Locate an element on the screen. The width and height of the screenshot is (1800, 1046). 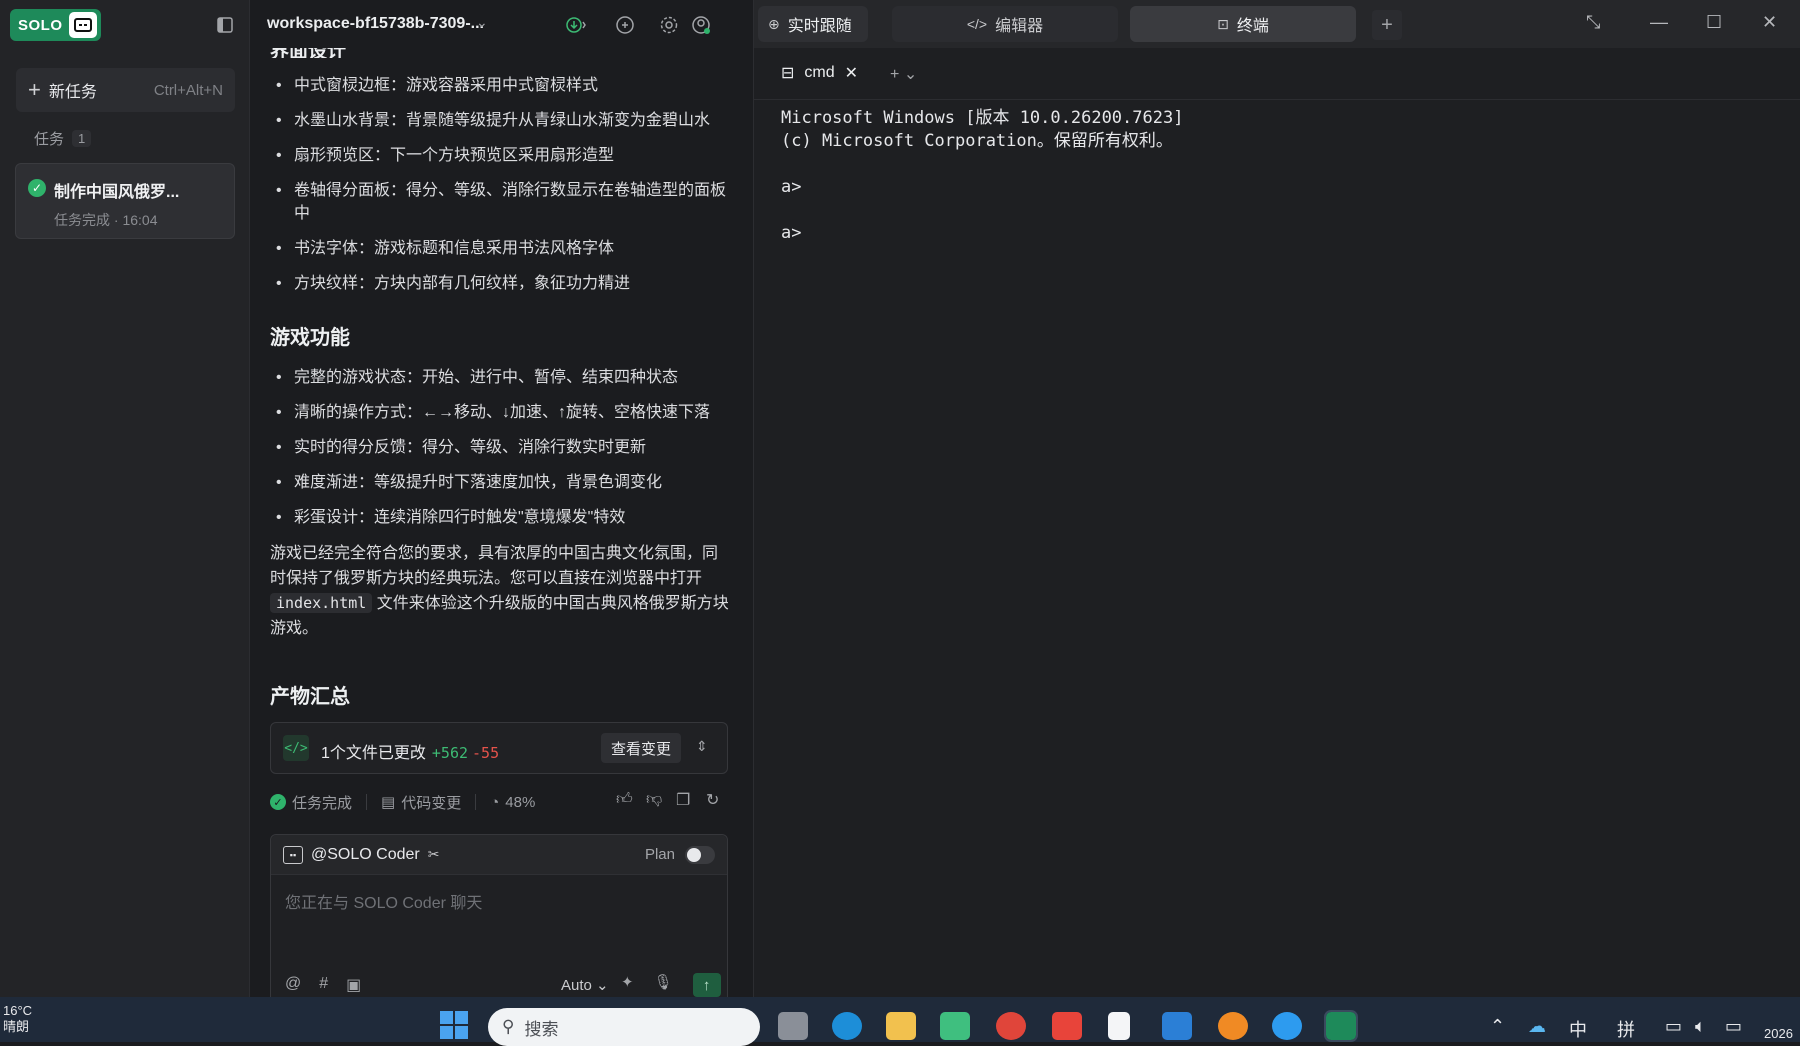
chat-header: workspace-bf15738b-7309-... ⌄ is located at coordinates (499, 24).